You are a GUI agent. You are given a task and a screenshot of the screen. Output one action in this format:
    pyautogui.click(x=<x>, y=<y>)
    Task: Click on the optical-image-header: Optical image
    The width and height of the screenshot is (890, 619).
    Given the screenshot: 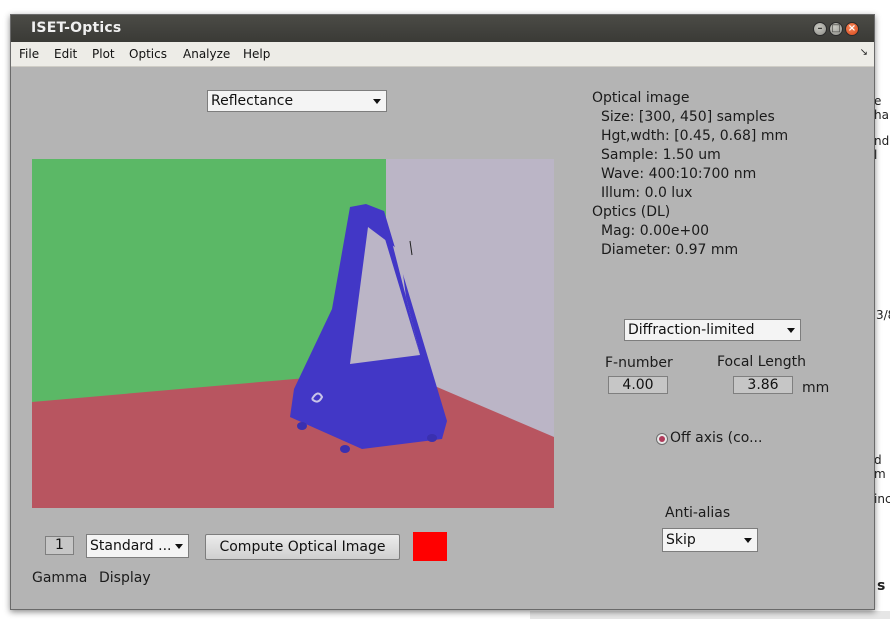 What is the action you would take?
    pyautogui.click(x=641, y=98)
    